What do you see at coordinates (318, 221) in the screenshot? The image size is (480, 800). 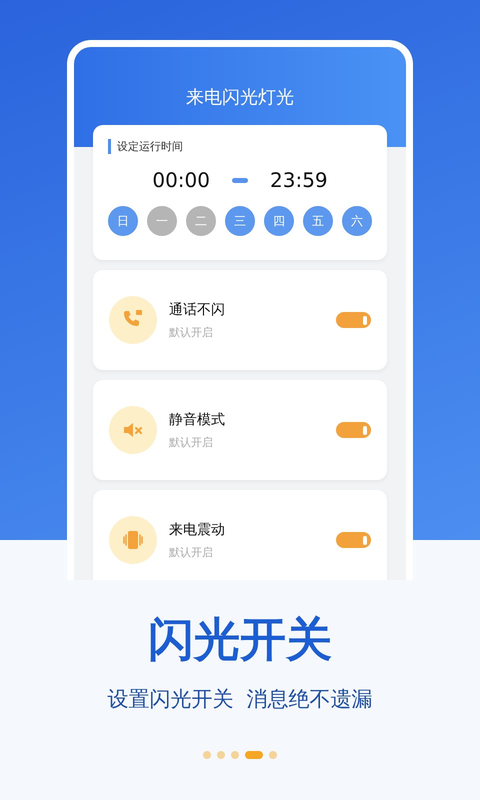 I see `weekday-toggle: 五` at bounding box center [318, 221].